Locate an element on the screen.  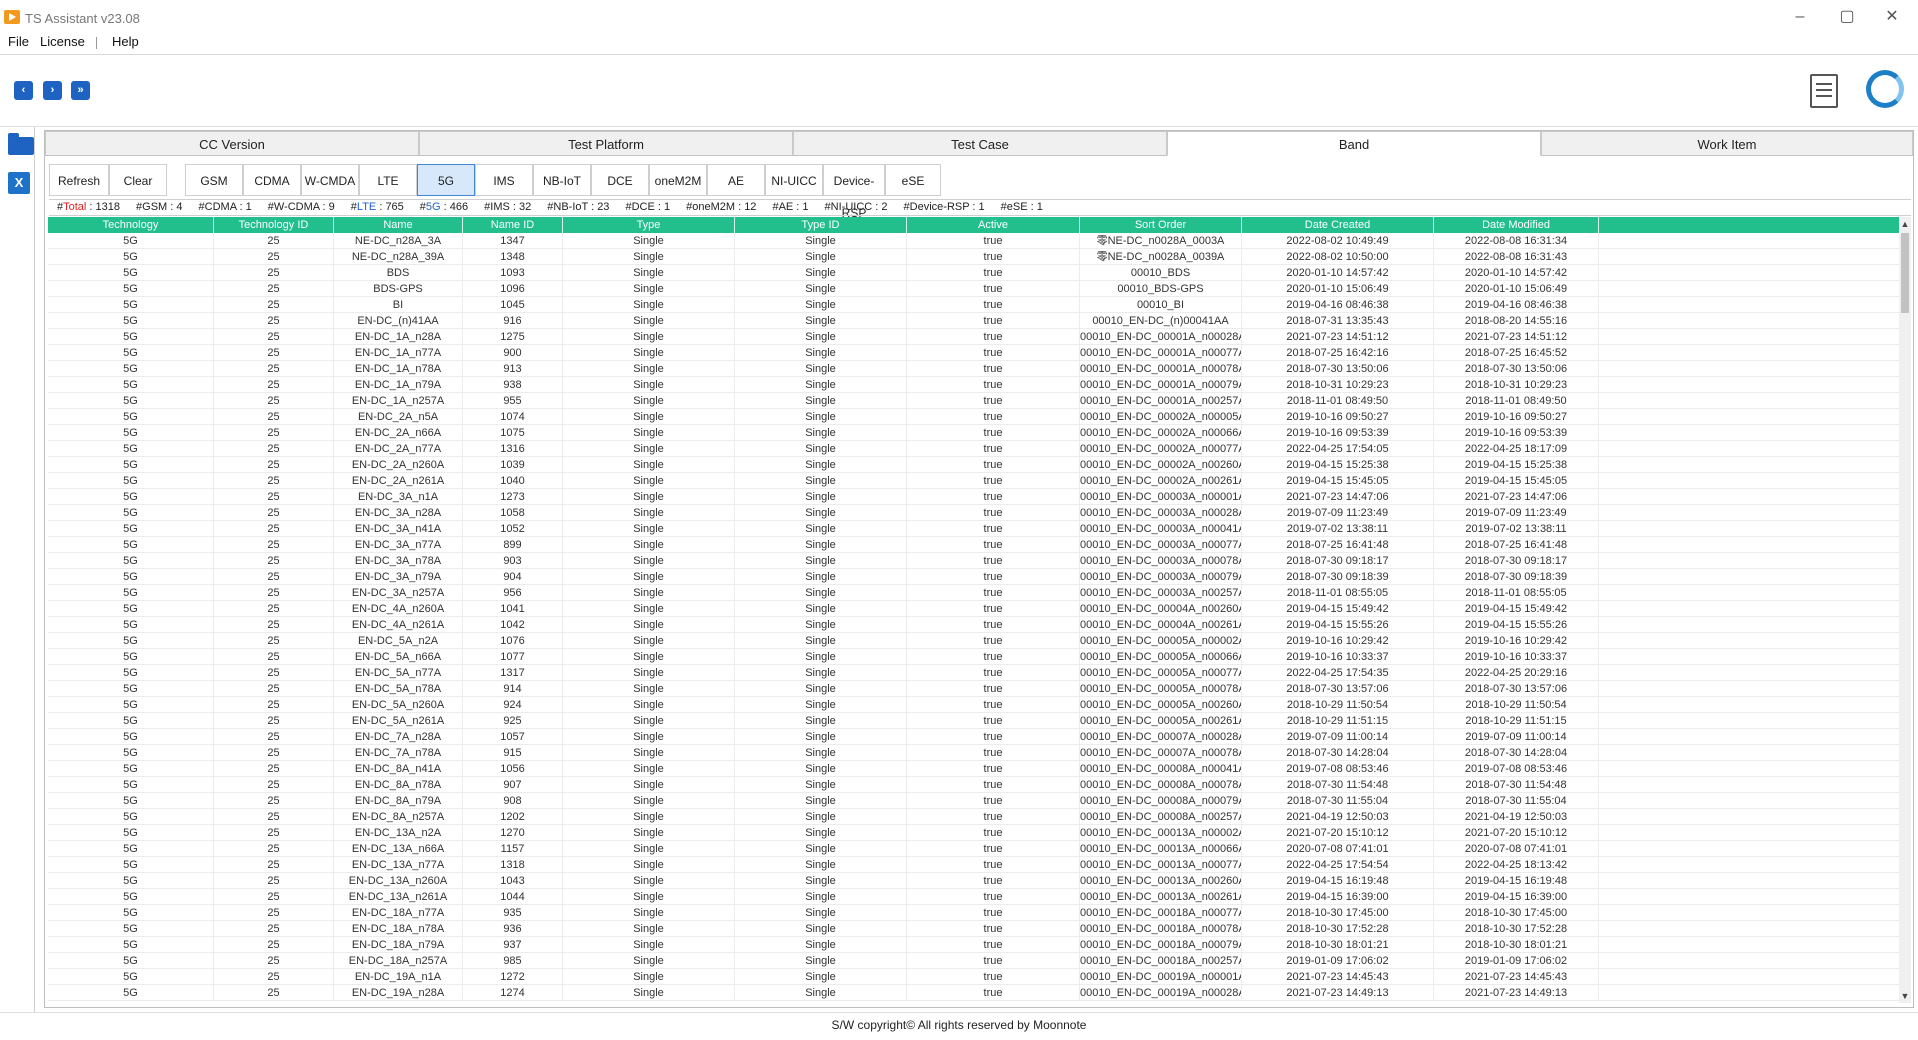
column-header: Type is located at coordinates (649, 225).